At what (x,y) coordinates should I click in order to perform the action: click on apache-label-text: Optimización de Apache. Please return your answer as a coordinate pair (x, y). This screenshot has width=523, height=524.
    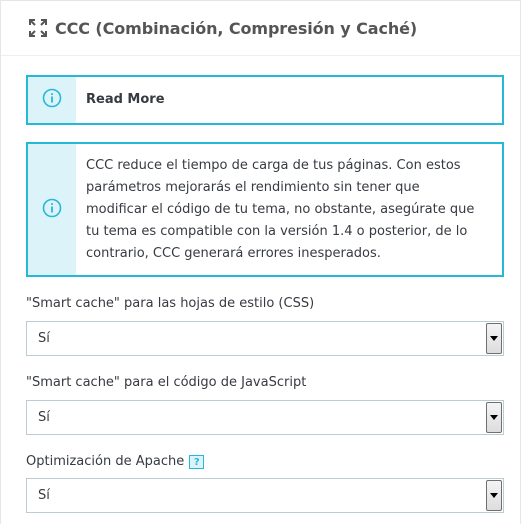
    Looking at the image, I should click on (105, 461).